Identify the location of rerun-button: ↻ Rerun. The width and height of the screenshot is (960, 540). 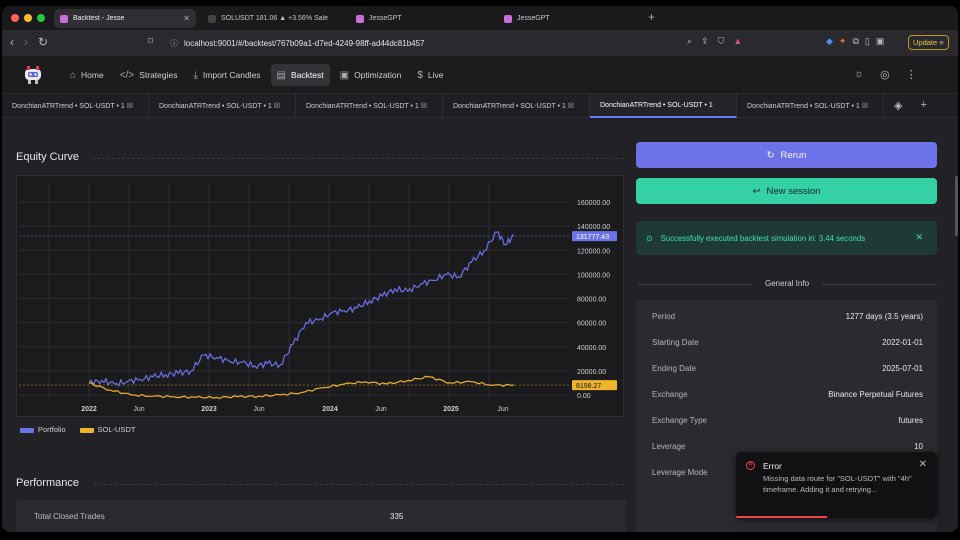
(786, 155).